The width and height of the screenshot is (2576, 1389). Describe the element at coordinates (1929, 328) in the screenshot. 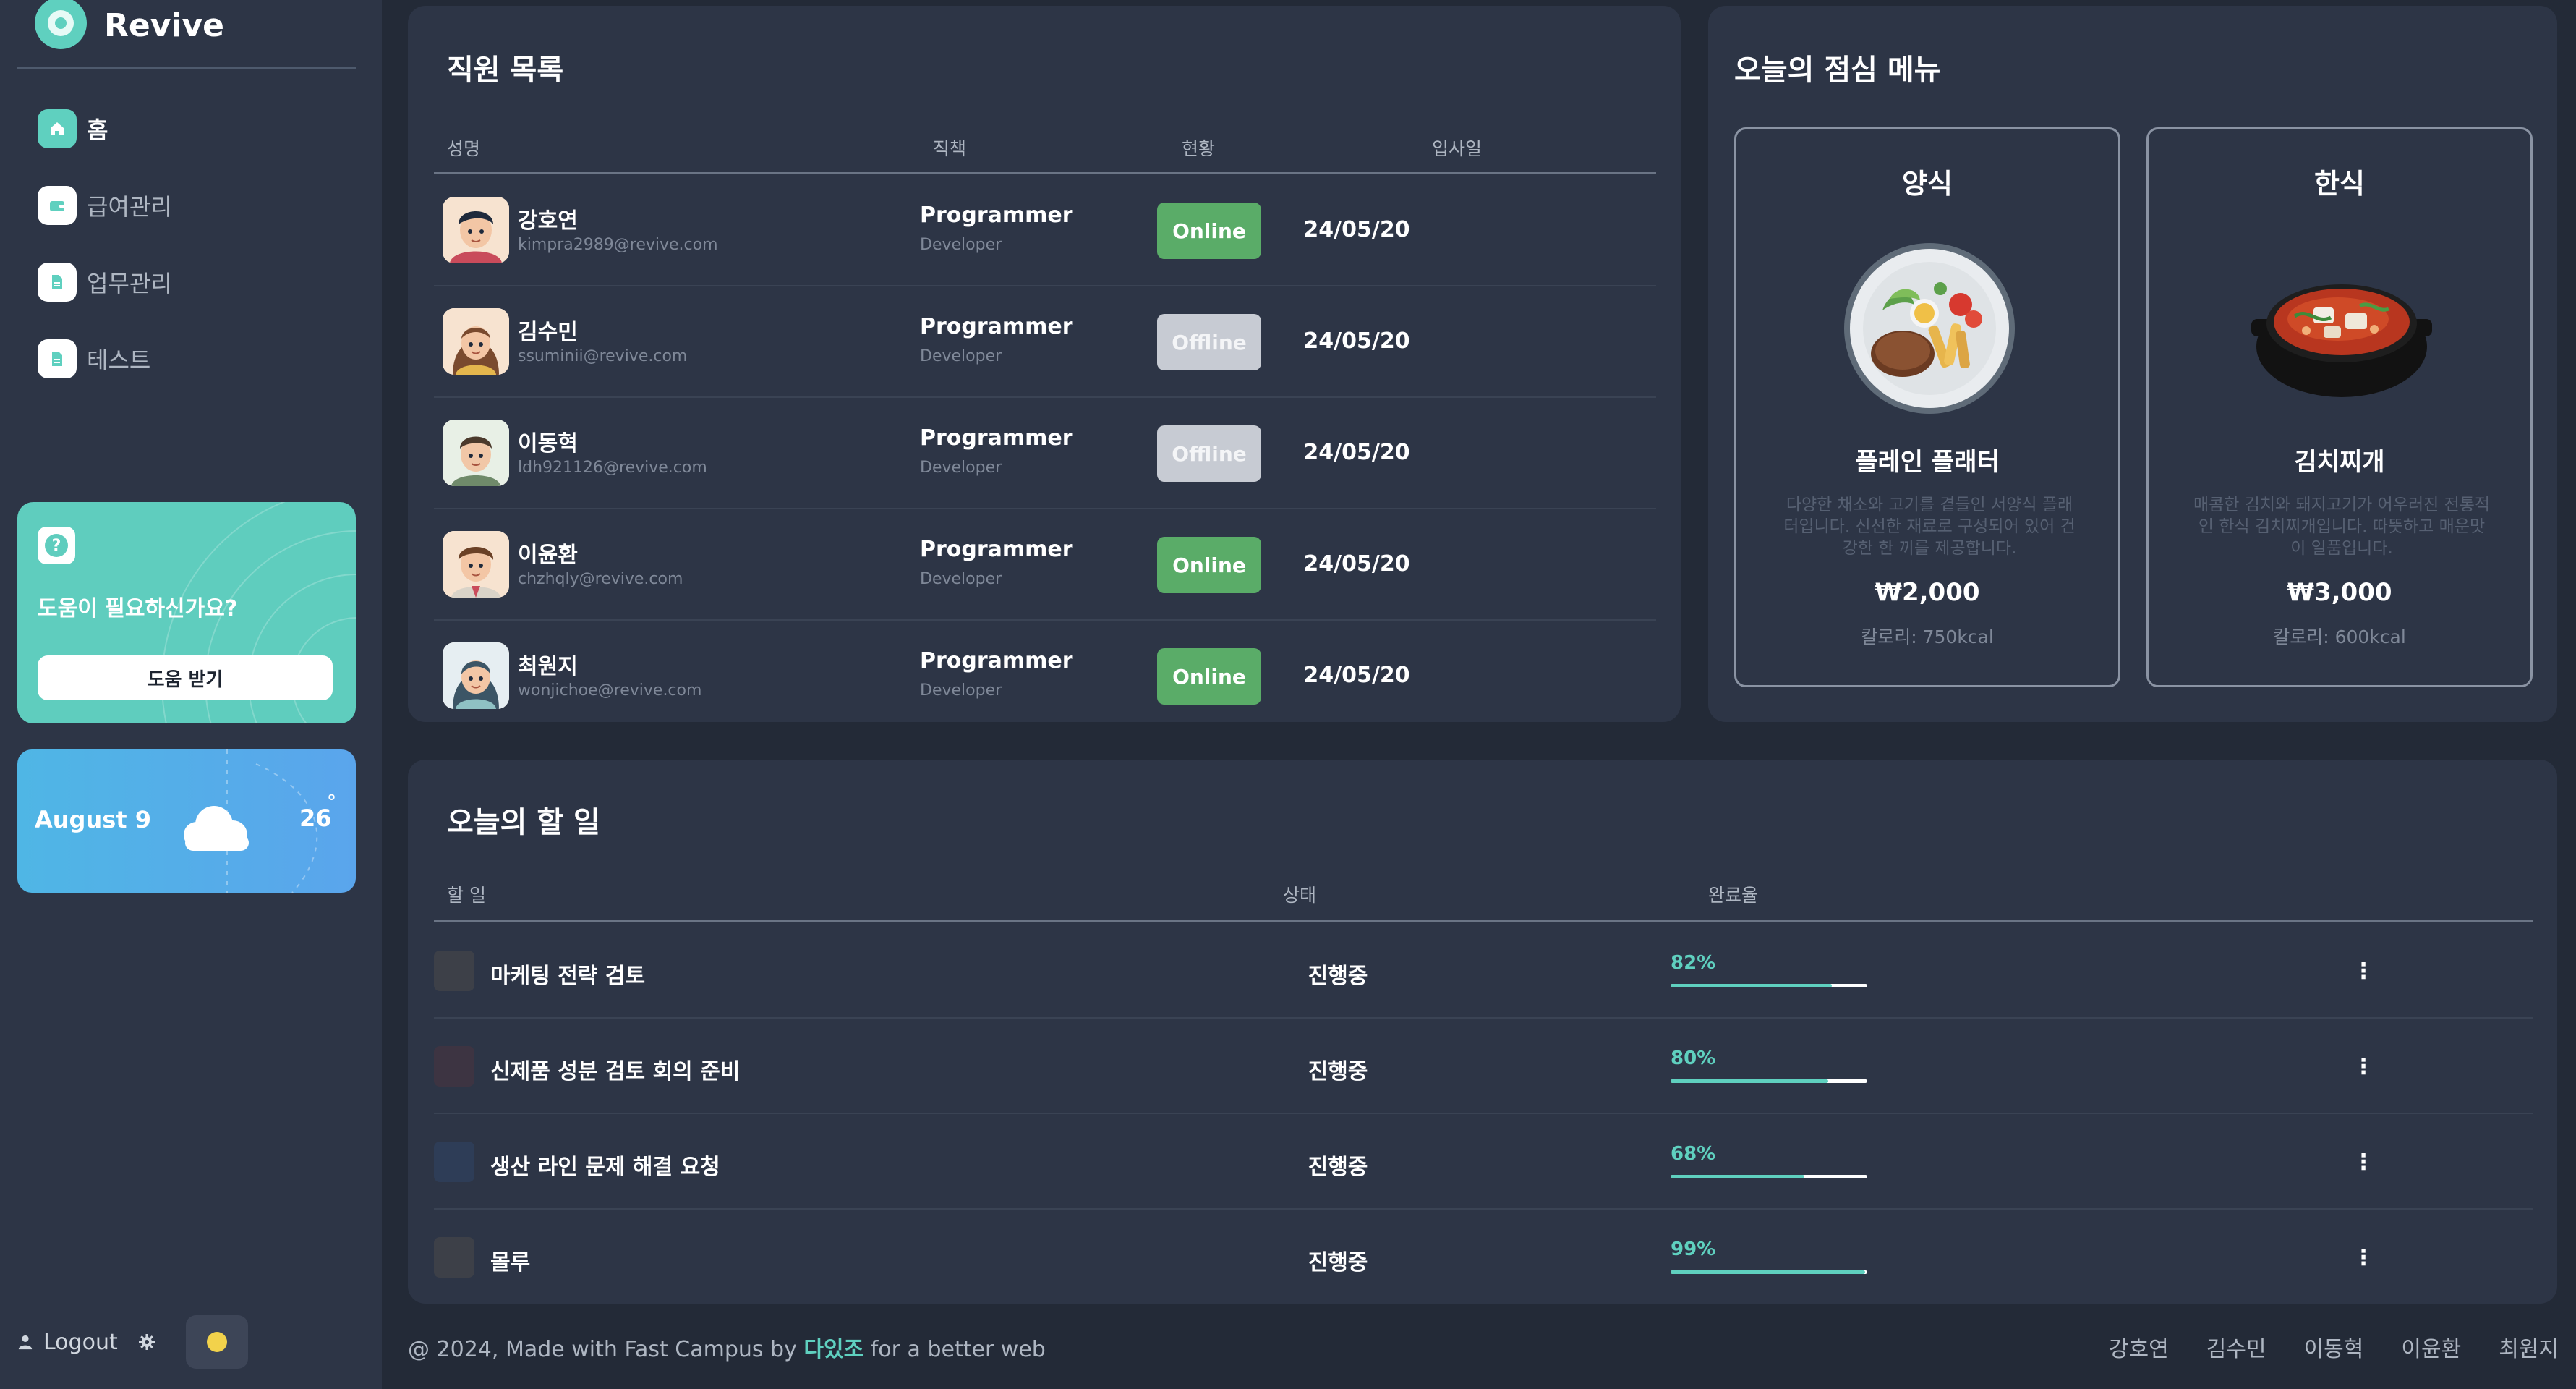

I see `platter-image` at that location.